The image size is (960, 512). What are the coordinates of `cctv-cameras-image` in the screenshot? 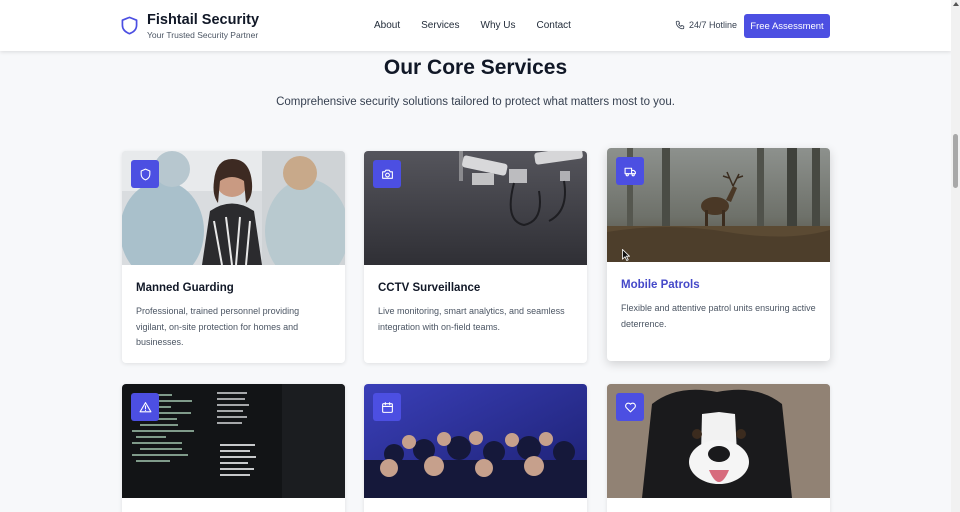 It's located at (475, 208).